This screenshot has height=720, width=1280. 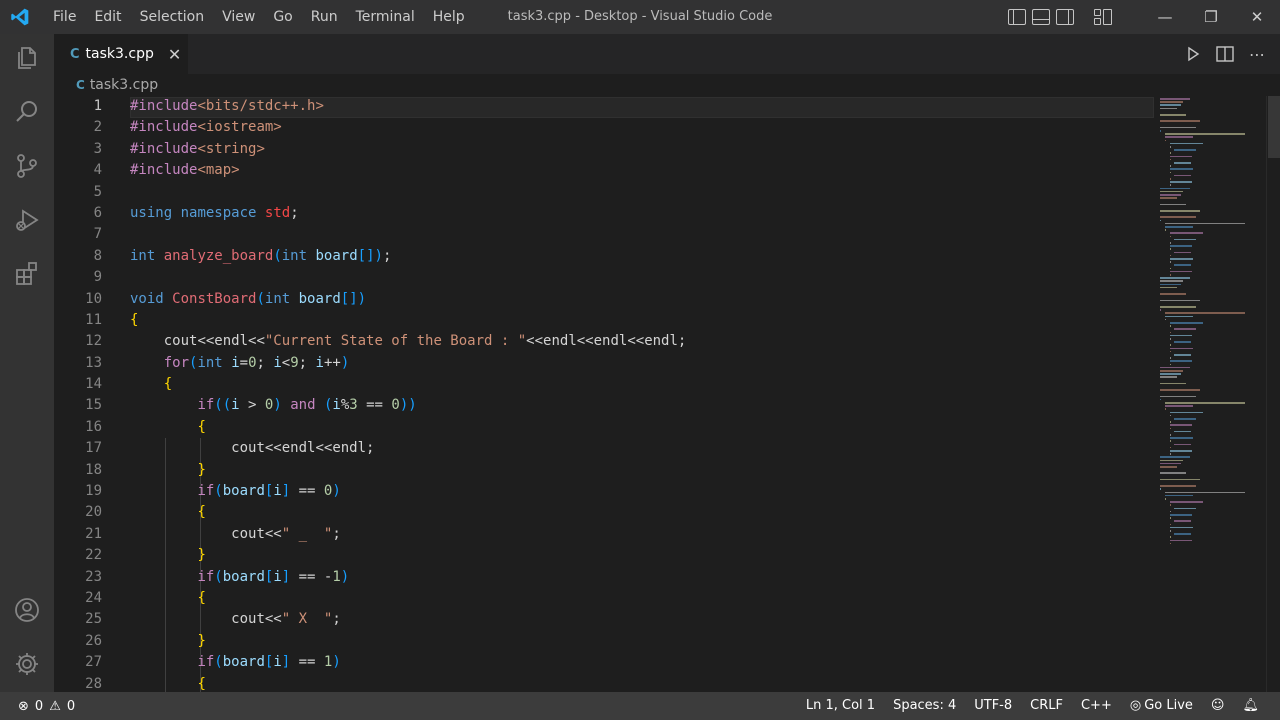 I want to click on menu-edit: Edit, so click(x=107, y=17).